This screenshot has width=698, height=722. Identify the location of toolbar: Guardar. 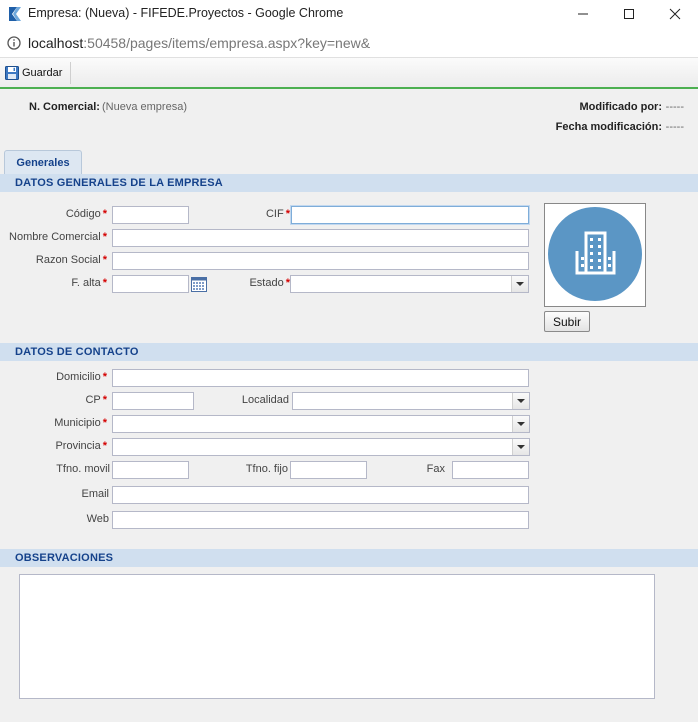
(349, 73).